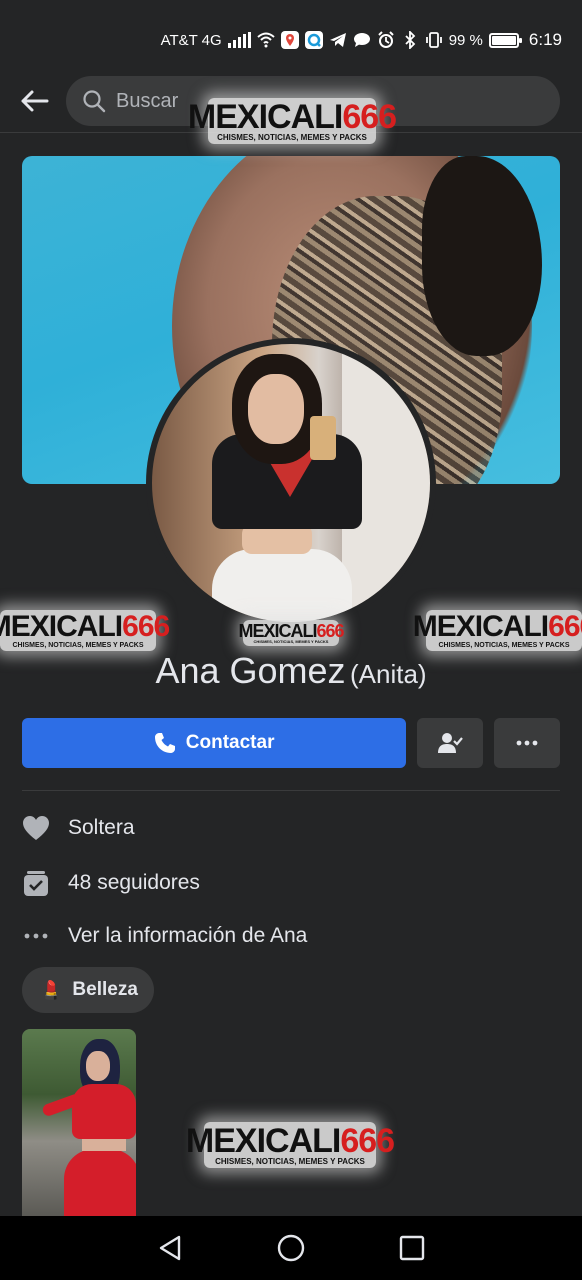  Describe the element at coordinates (134, 882) in the screenshot. I see `followers-count: 48 seguidores` at that location.